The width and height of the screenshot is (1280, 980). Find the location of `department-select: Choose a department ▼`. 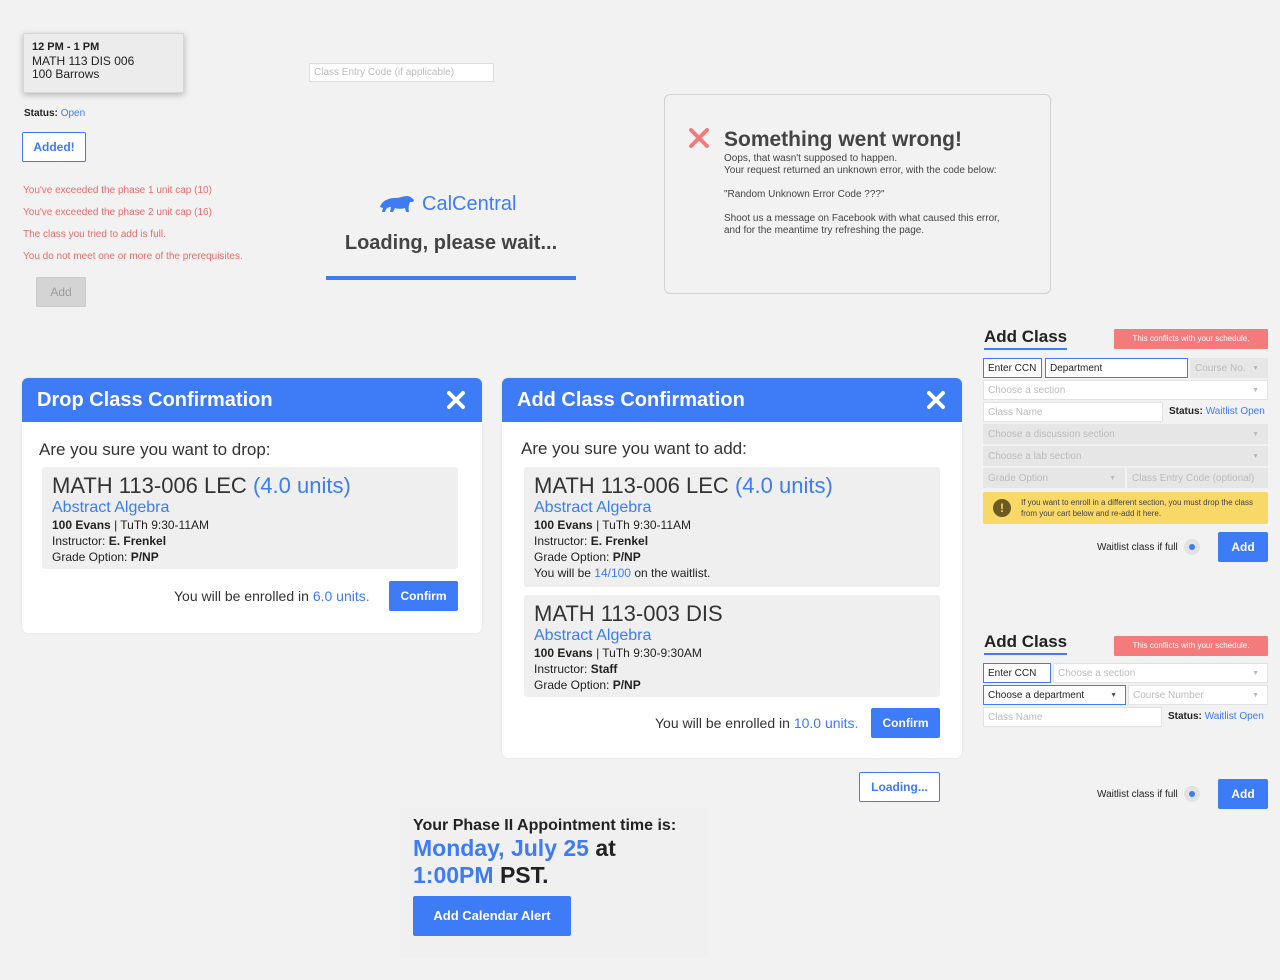

department-select: Choose a department ▼ is located at coordinates (1054, 695).